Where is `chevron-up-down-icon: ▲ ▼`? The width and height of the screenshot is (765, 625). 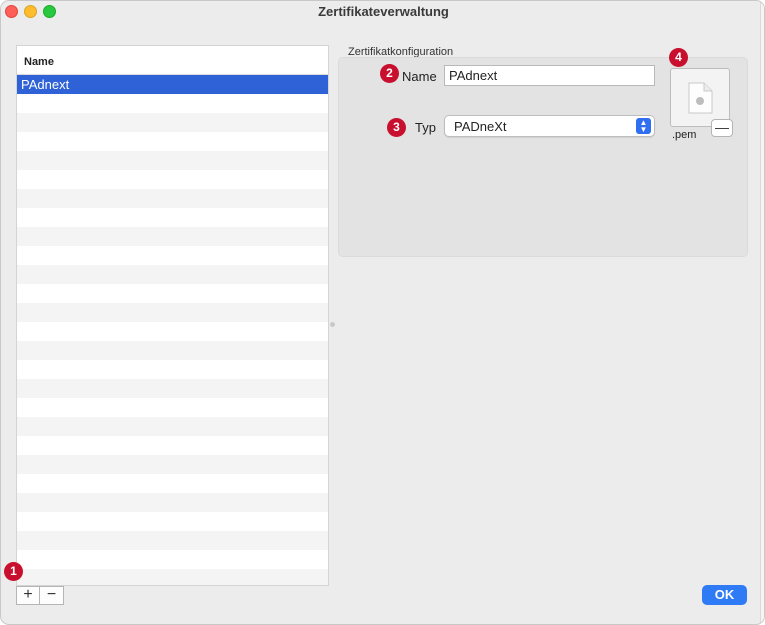
chevron-up-down-icon: ▲ ▼ is located at coordinates (643, 126).